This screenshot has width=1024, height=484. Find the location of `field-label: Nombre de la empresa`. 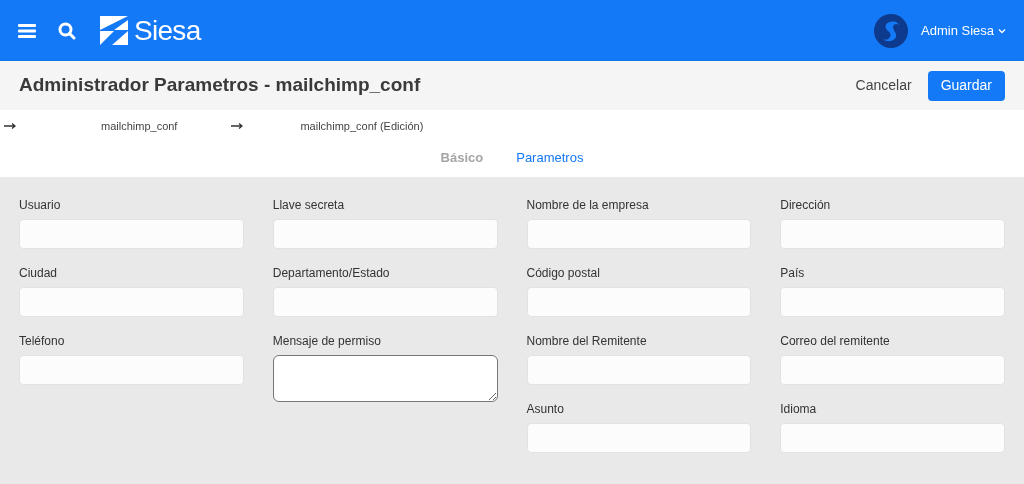

field-label: Nombre de la empresa is located at coordinates (588, 205).